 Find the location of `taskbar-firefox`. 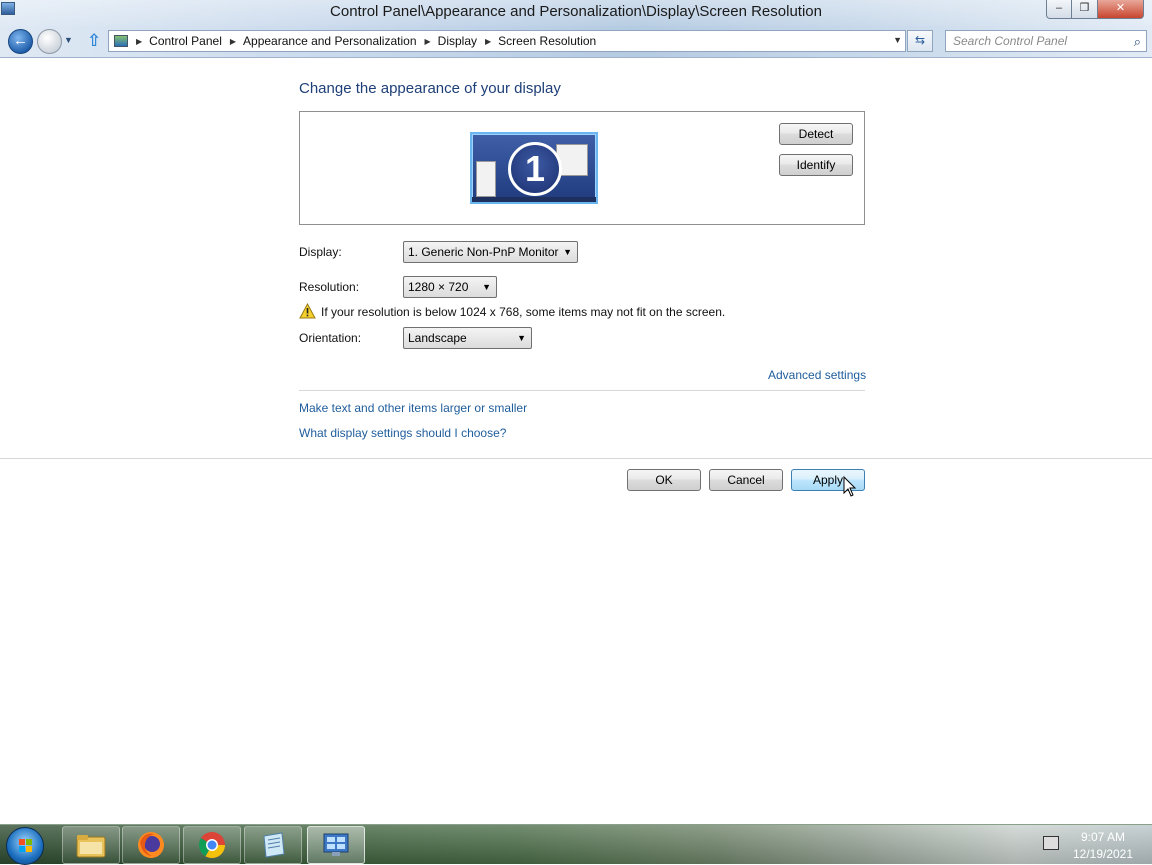

taskbar-firefox is located at coordinates (151, 845).